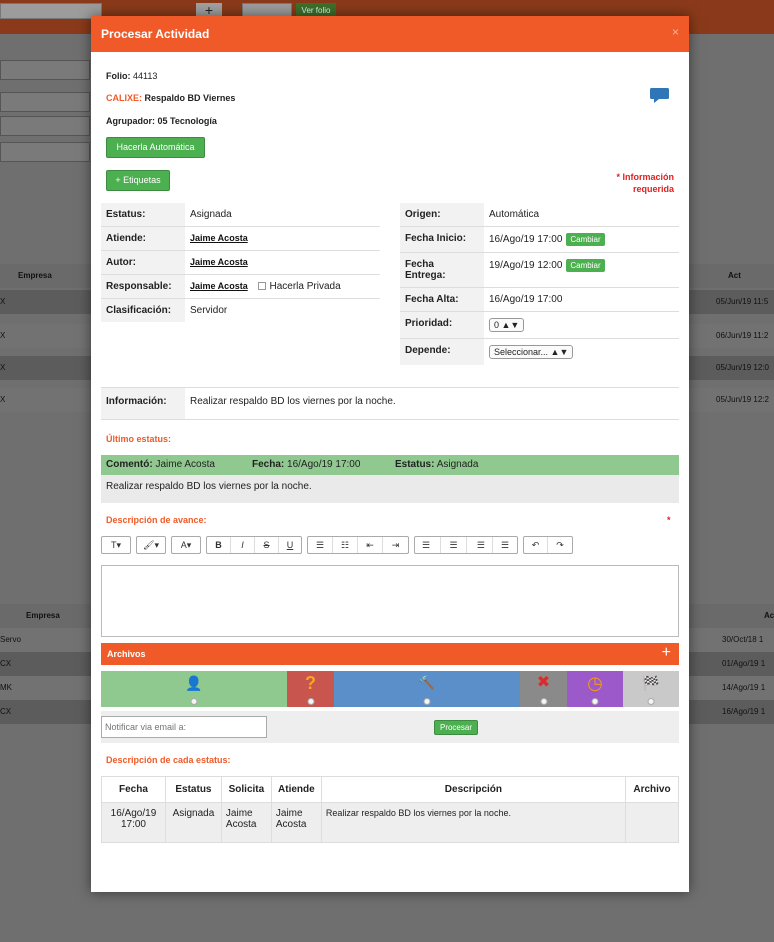 The image size is (774, 942). What do you see at coordinates (595, 689) in the screenshot?
I see `status-option-pending: ◷` at bounding box center [595, 689].